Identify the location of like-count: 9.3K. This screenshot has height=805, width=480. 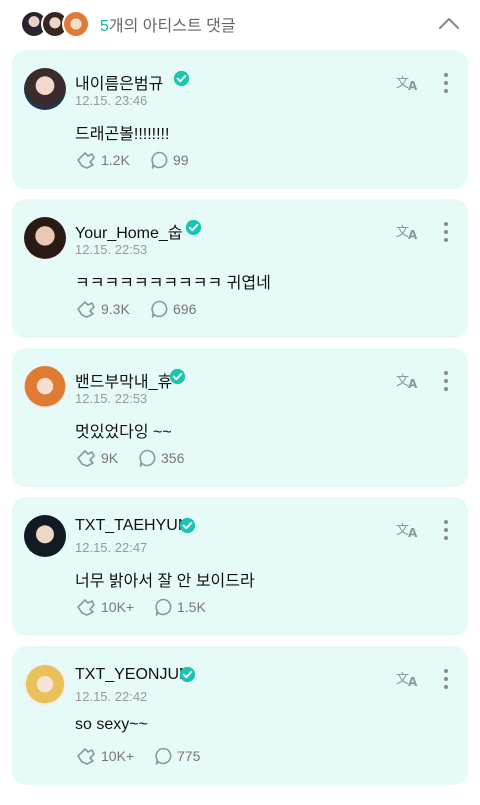
(115, 309).